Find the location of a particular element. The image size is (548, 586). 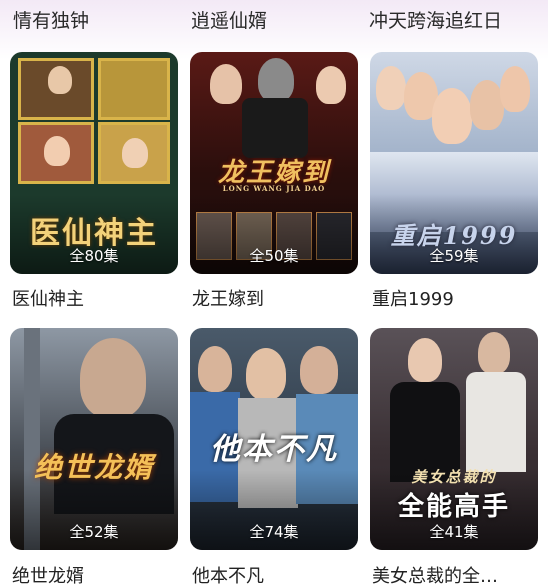

episode-count: 全50集 is located at coordinates (274, 256).